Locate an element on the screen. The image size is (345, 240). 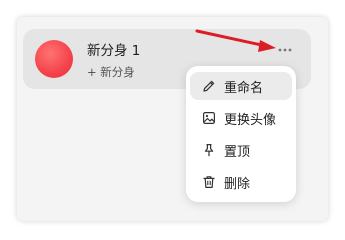
more-options-button is located at coordinates (285, 50).